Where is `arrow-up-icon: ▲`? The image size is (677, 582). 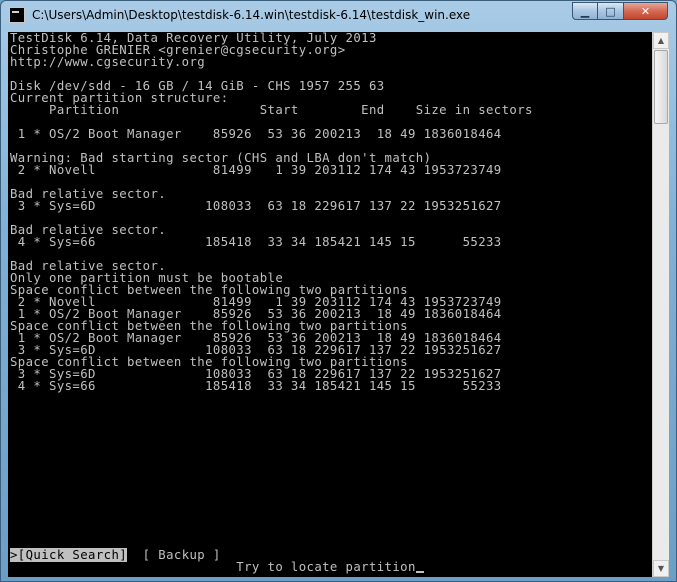 arrow-up-icon: ▲ is located at coordinates (661, 40).